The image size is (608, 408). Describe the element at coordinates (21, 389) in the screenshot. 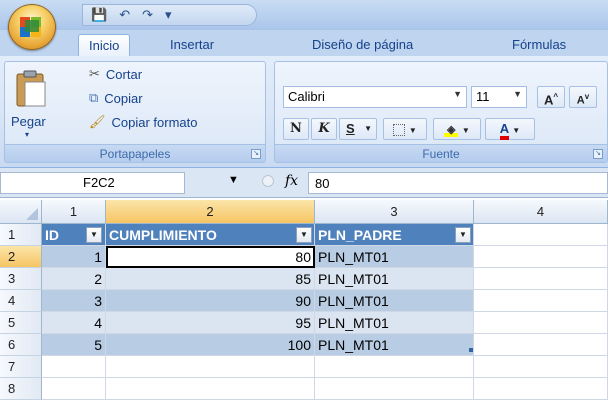

I see `row-header-8: 8` at that location.